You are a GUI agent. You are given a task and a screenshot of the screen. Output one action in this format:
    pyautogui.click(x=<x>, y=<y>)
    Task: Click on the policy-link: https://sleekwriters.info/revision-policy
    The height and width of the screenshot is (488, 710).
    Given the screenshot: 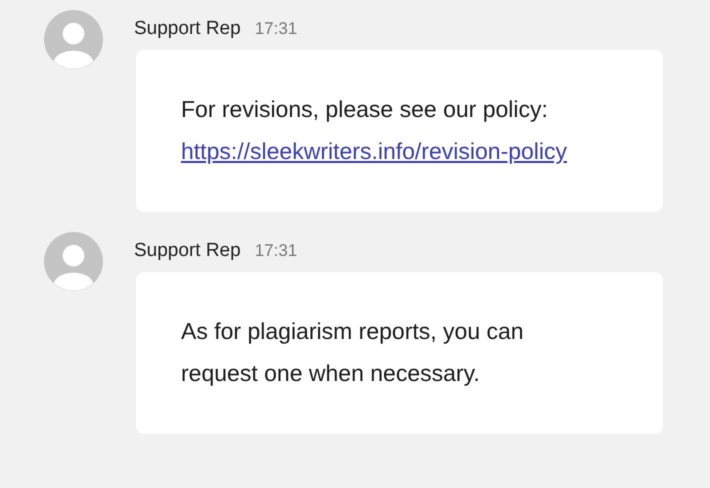 What is the action you would take?
    pyautogui.click(x=381, y=151)
    